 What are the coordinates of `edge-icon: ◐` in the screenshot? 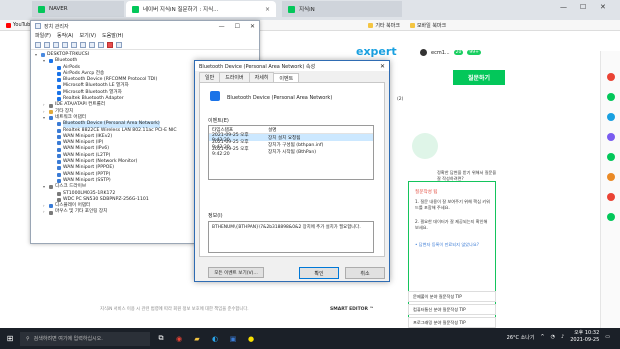 It's located at (215, 339).